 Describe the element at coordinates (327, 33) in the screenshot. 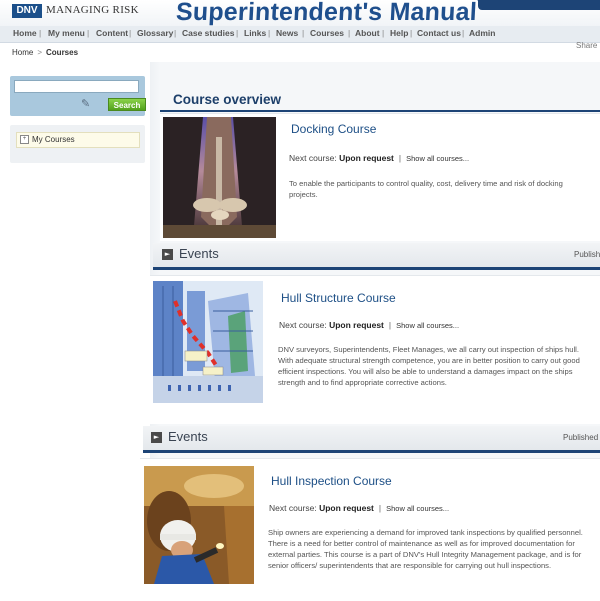

I see `nav-courses: Courses` at that location.